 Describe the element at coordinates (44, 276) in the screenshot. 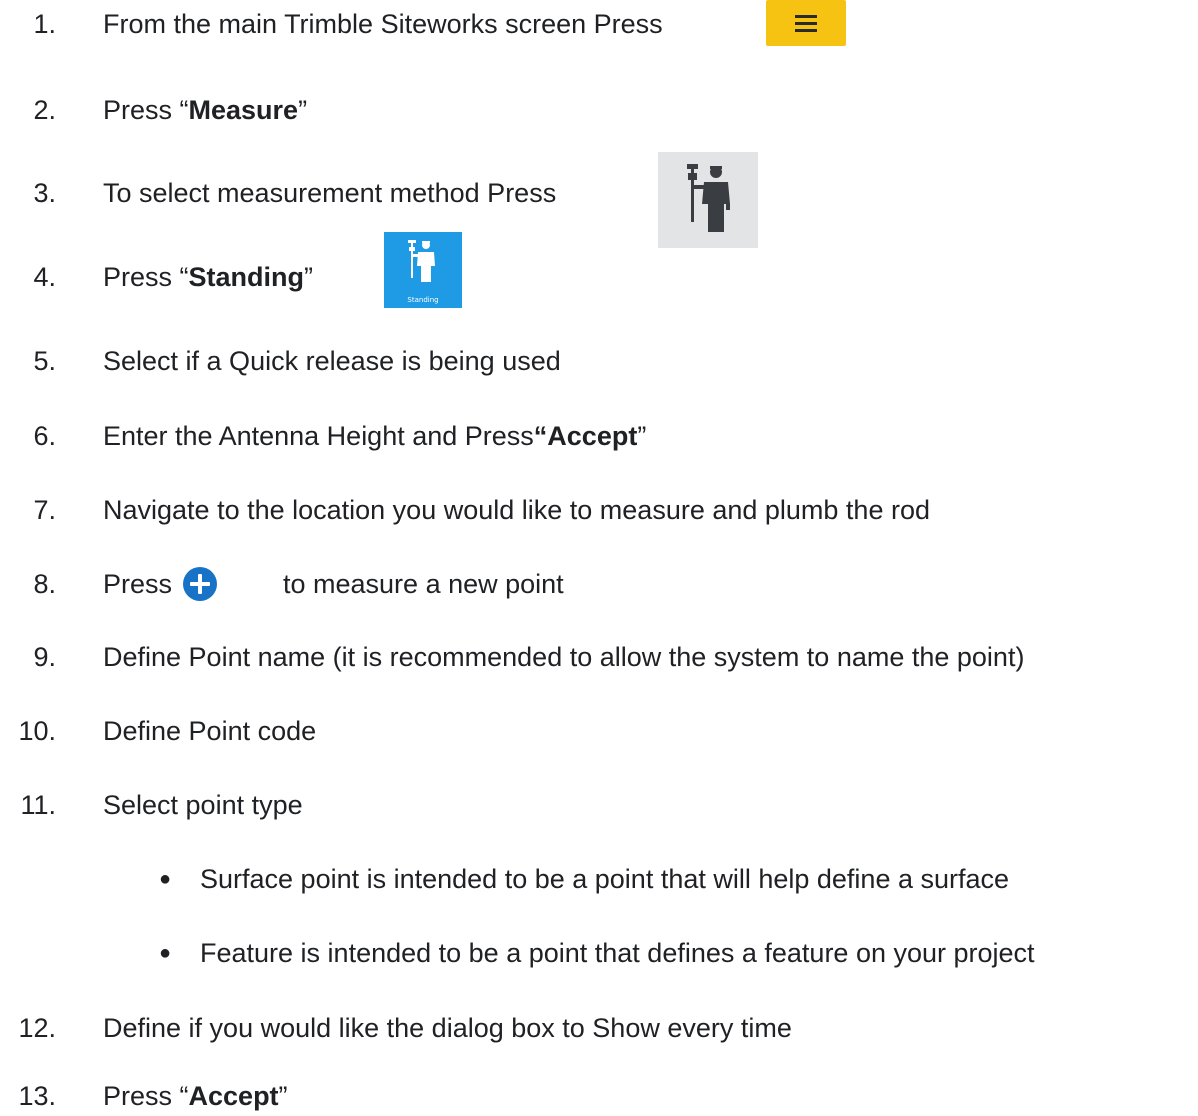

I see `step-number: 4.` at that location.